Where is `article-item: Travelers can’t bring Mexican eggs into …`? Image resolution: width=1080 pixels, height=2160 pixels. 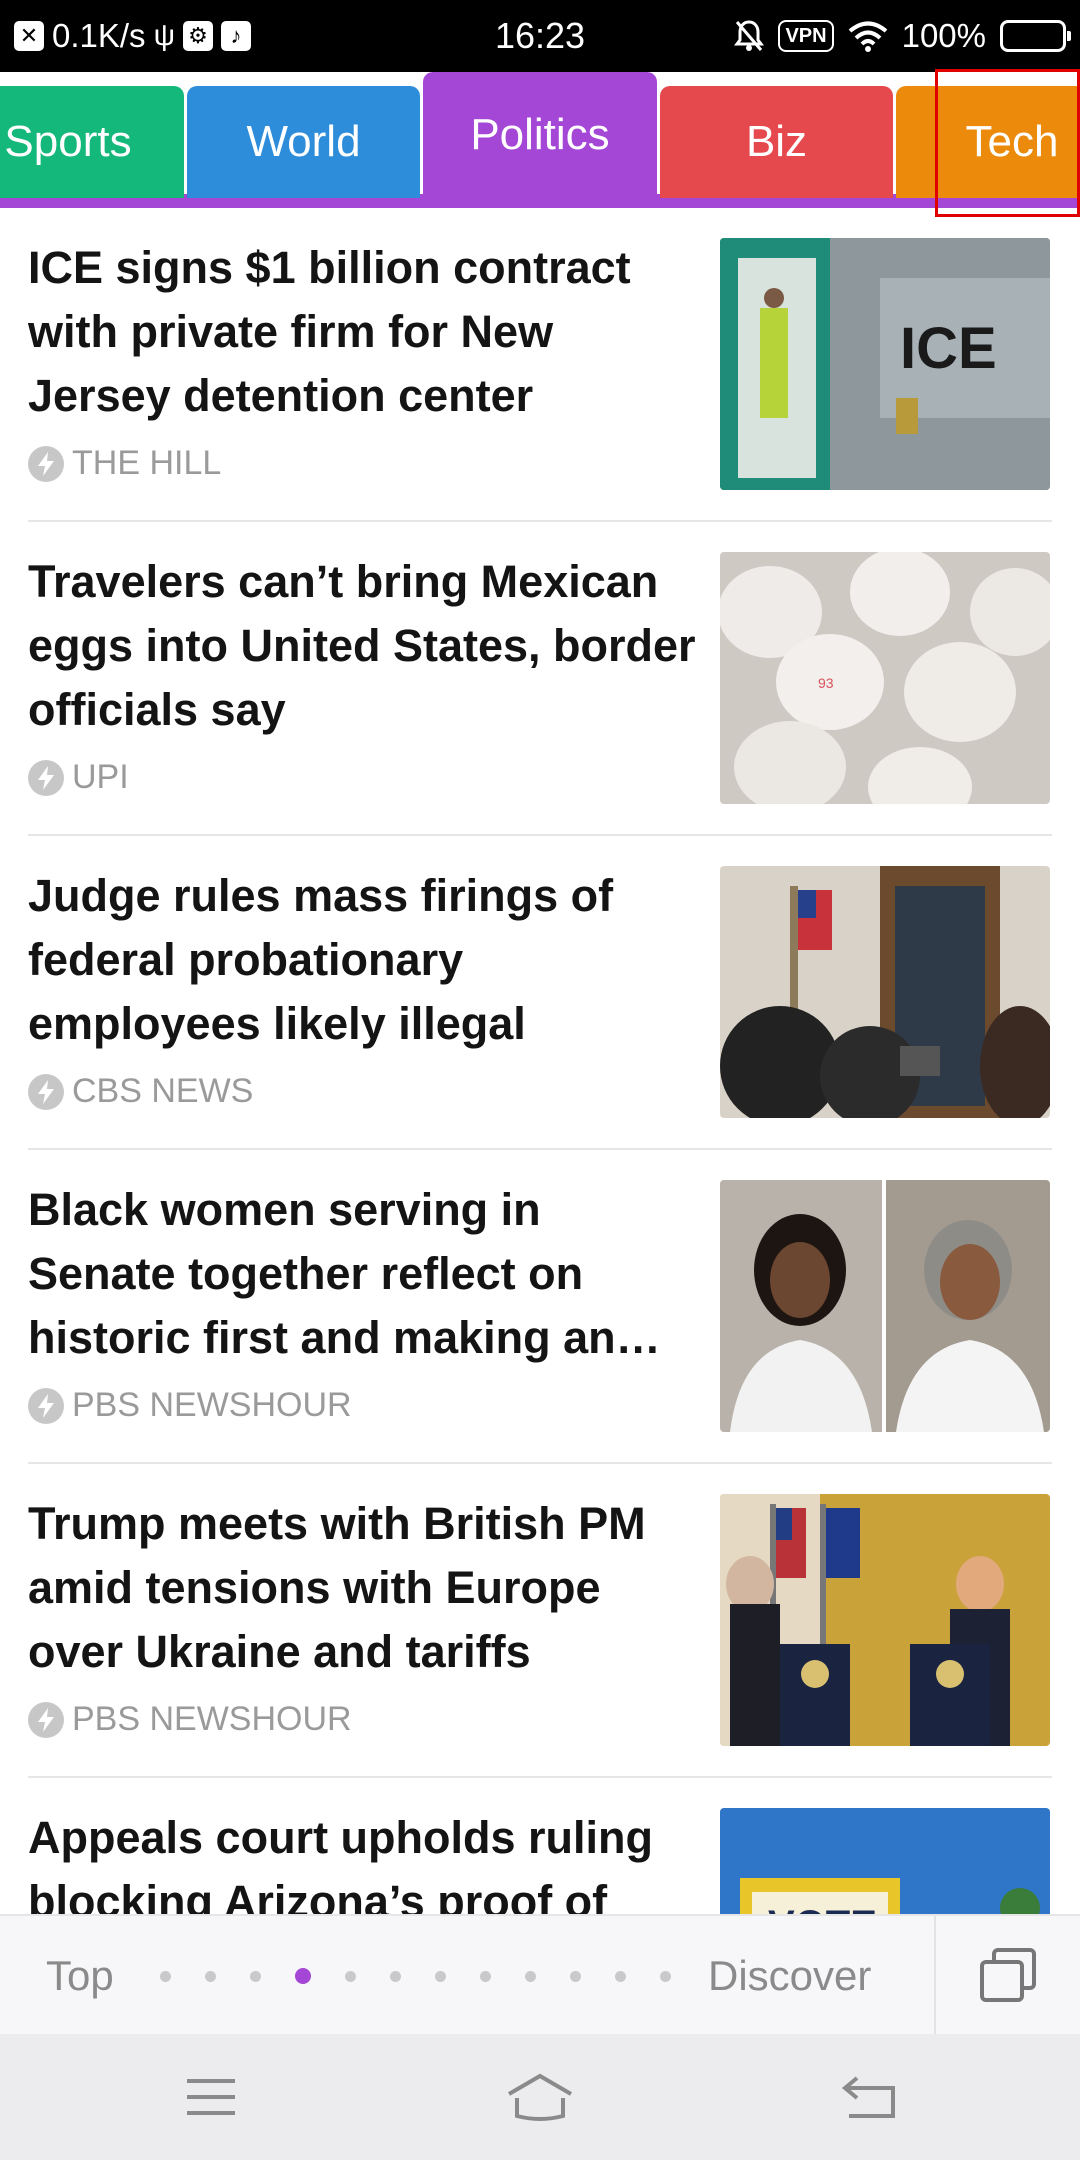 article-item: Travelers can’t bring Mexican eggs into … is located at coordinates (540, 679).